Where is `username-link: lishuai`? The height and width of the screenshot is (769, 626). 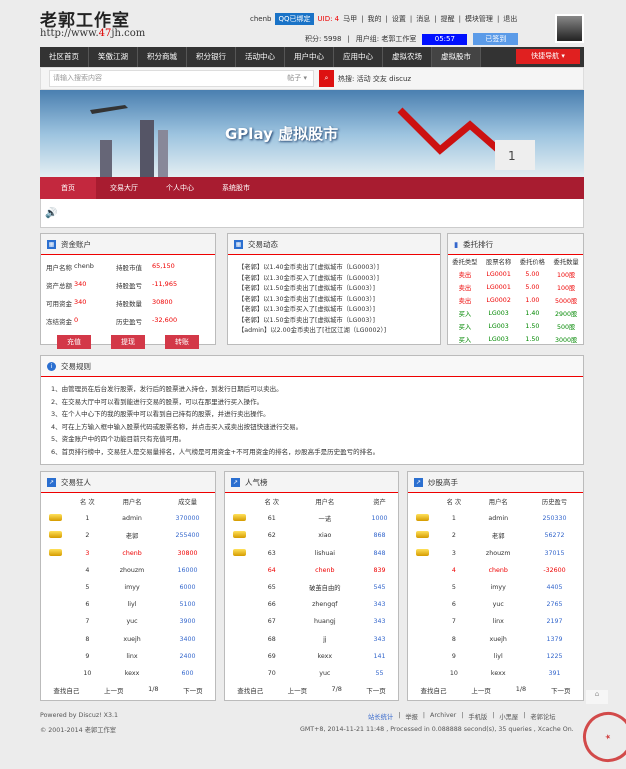
username-link: lishuai is located at coordinates (325, 553).